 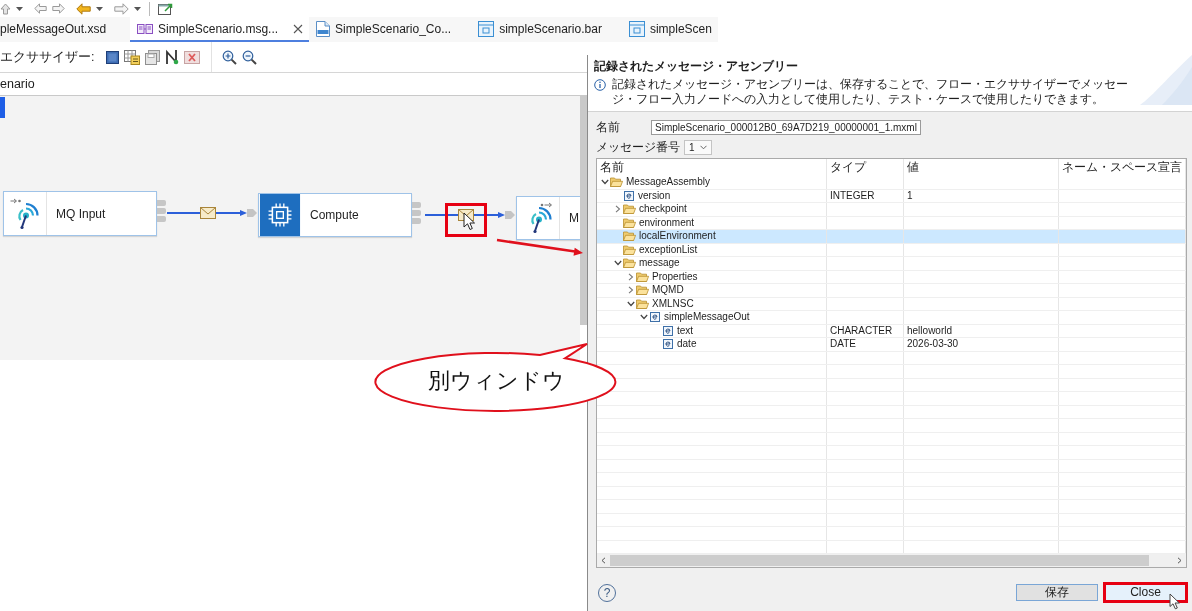 I want to click on editor-tab: simpleScen, so click(x=676, y=29).